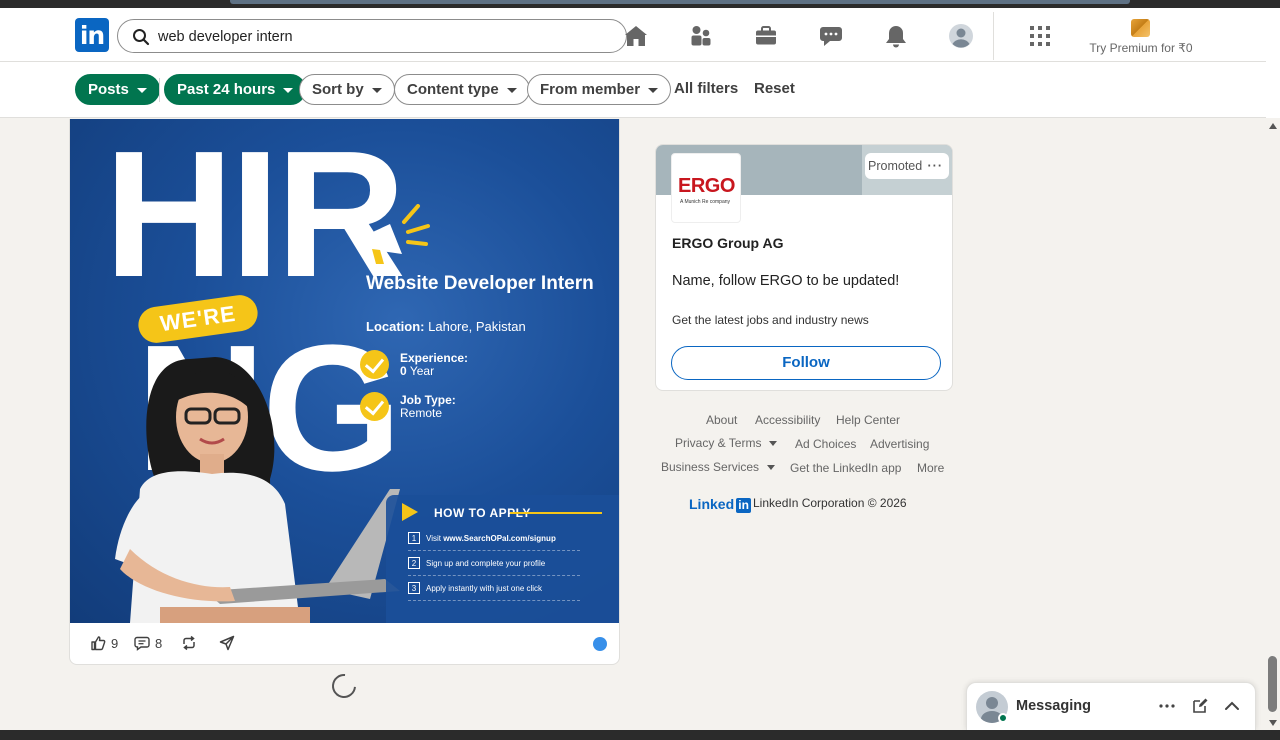 Image resolution: width=1280 pixels, height=740 pixels. Describe the element at coordinates (1140, 28) in the screenshot. I see `premium-icon` at that location.